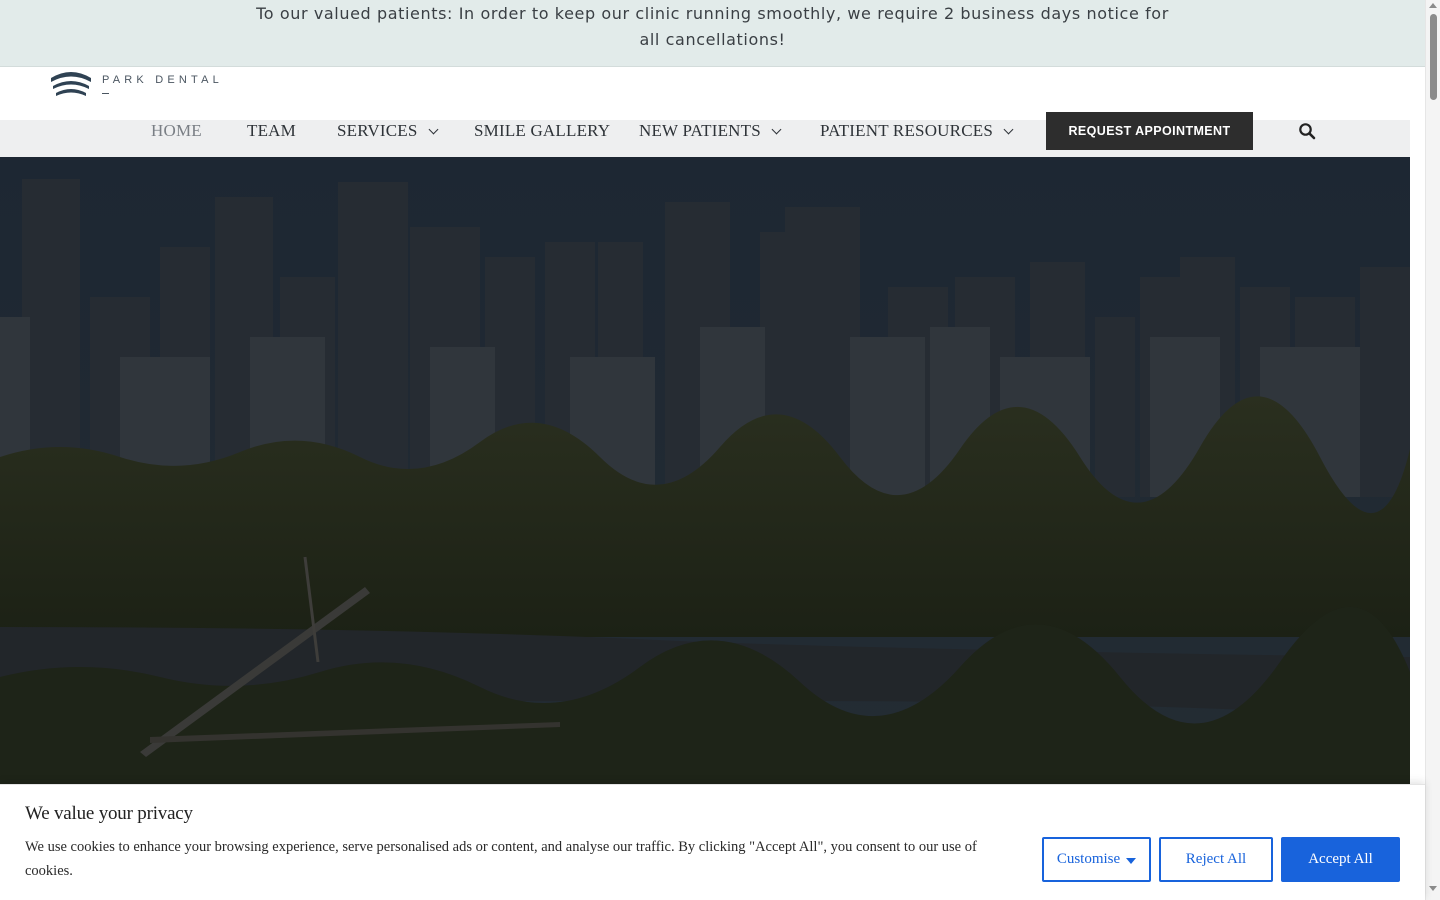  What do you see at coordinates (1432, 450) in the screenshot?
I see `page-scrollbar` at bounding box center [1432, 450].